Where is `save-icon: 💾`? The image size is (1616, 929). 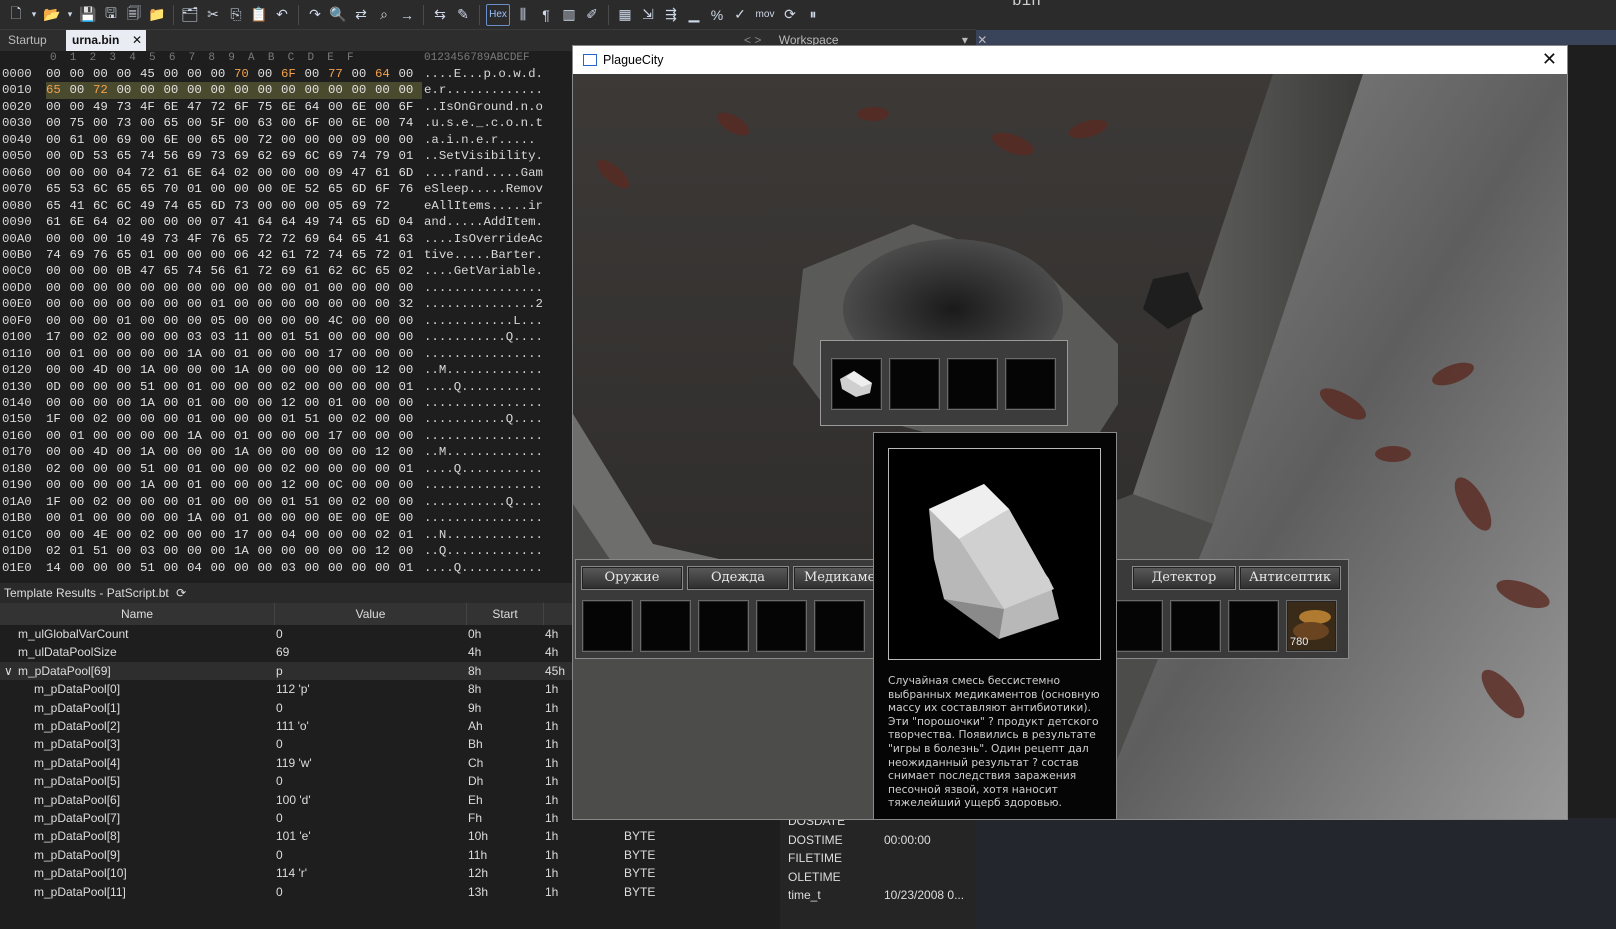
save-icon: 💾 is located at coordinates (88, 15).